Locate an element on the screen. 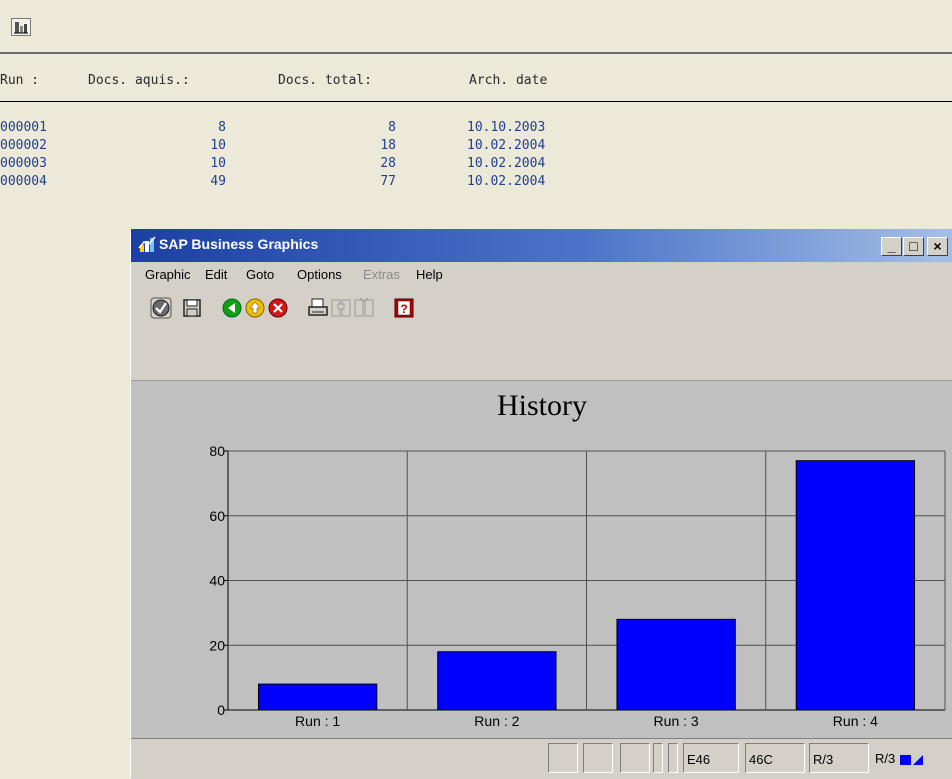  maximize-icon: □ is located at coordinates (913, 246).